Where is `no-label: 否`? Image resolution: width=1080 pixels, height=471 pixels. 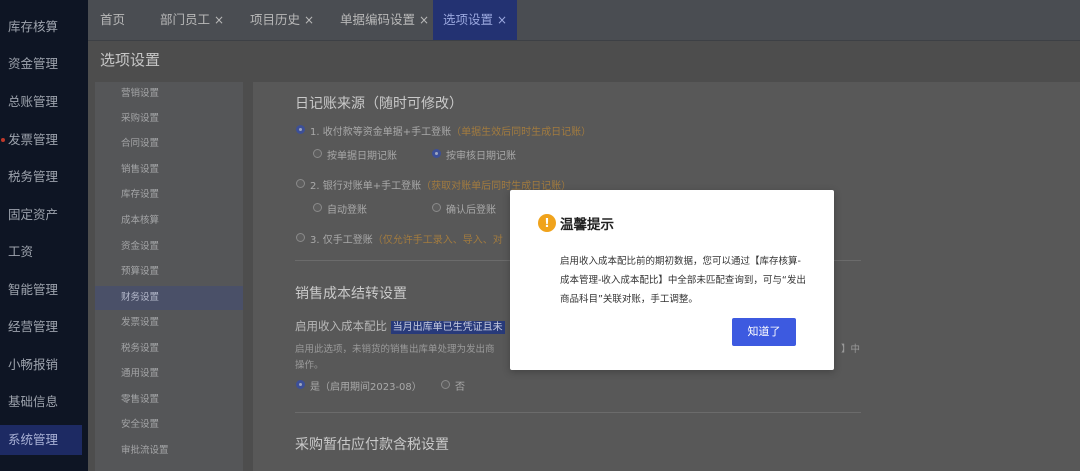
no-label: 否 is located at coordinates (460, 387).